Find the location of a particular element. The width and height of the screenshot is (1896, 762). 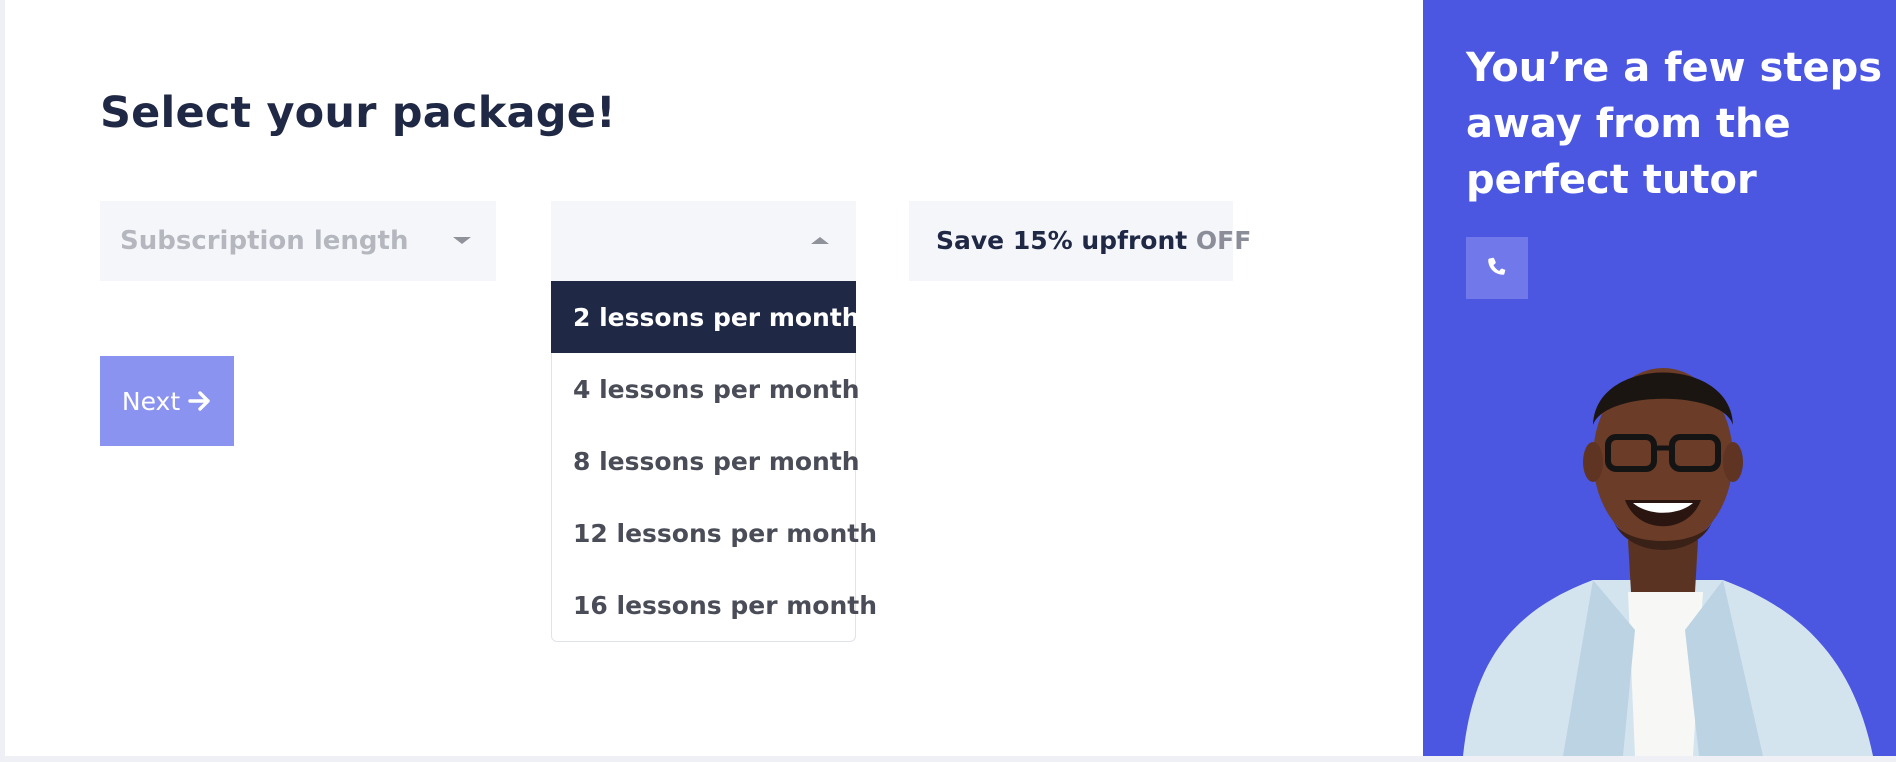

dropdown-option-12-lessons: 12 lessons per month is located at coordinates (714, 533).